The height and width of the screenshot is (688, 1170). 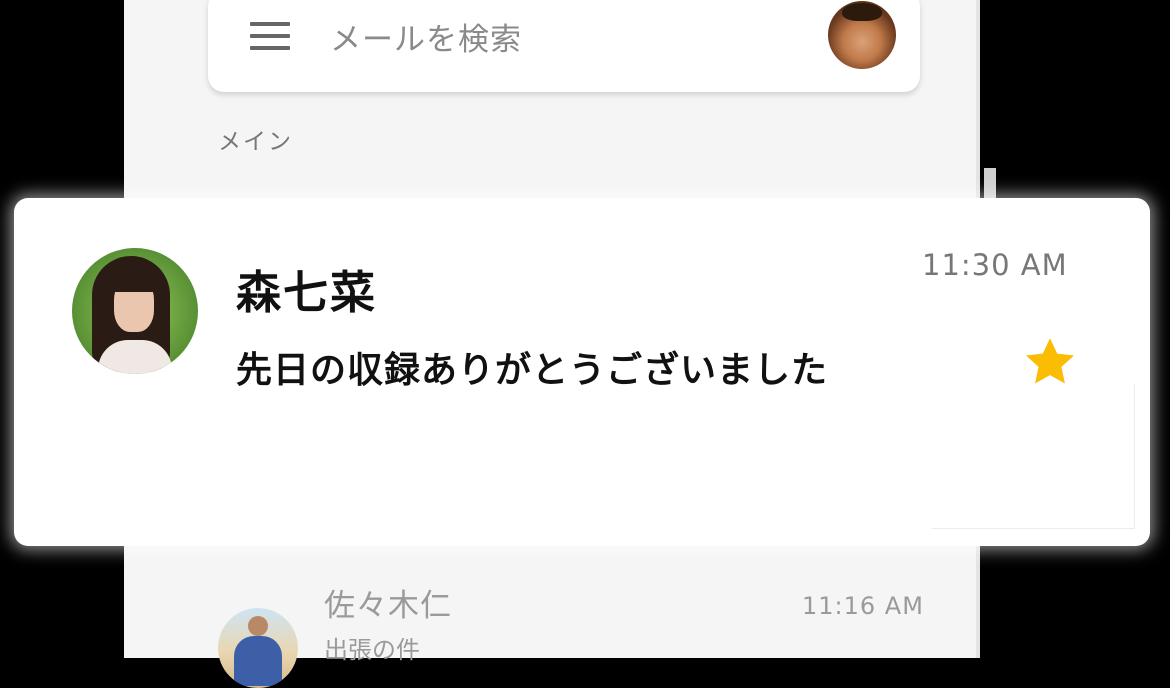 I want to click on mail-sender: 佐々木仁, so click(x=388, y=606).